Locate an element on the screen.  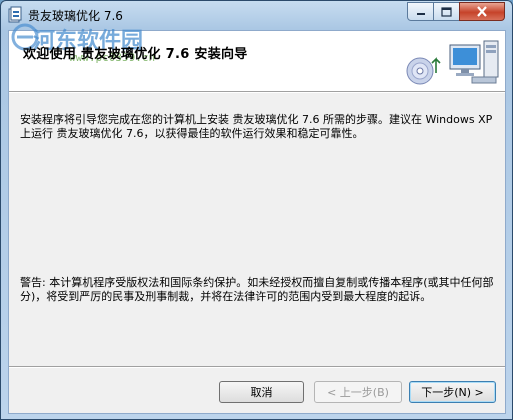
maximize-button is located at coordinates (446, 11).